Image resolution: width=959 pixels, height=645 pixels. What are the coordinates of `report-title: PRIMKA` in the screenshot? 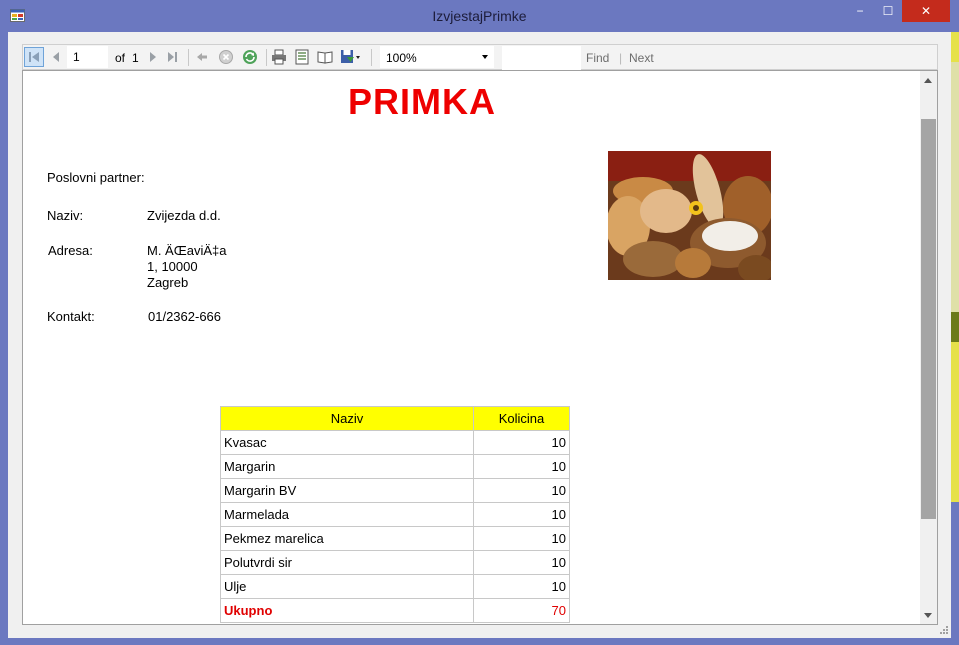 It's located at (422, 101).